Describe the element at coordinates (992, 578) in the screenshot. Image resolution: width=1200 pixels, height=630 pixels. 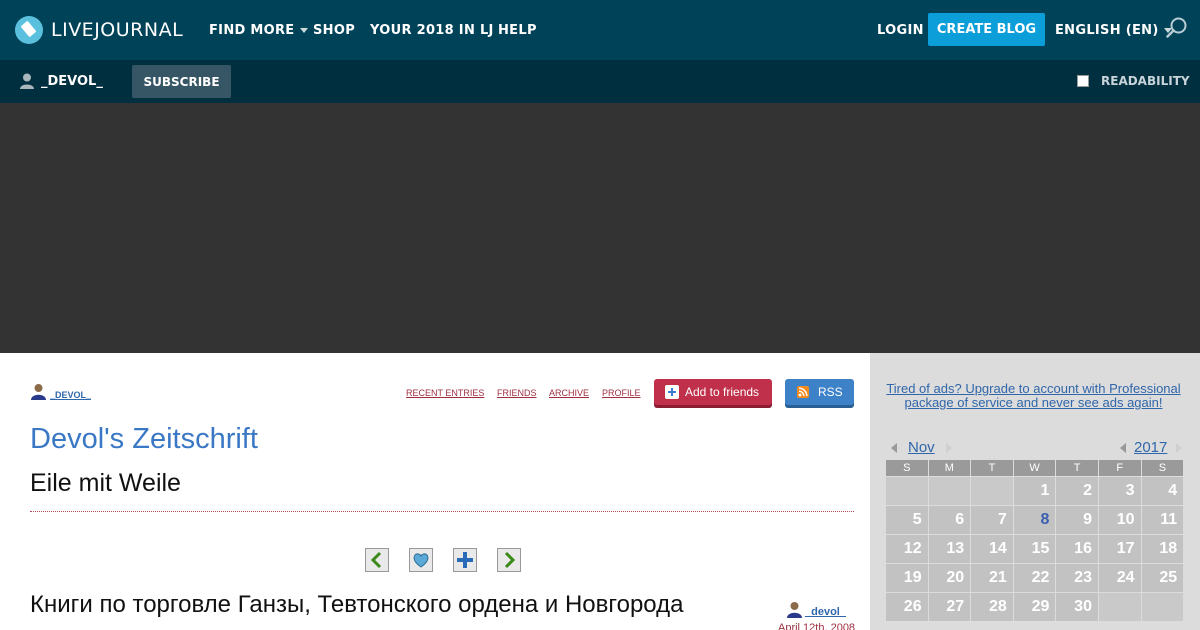
I see `calendar-day: 21` at that location.